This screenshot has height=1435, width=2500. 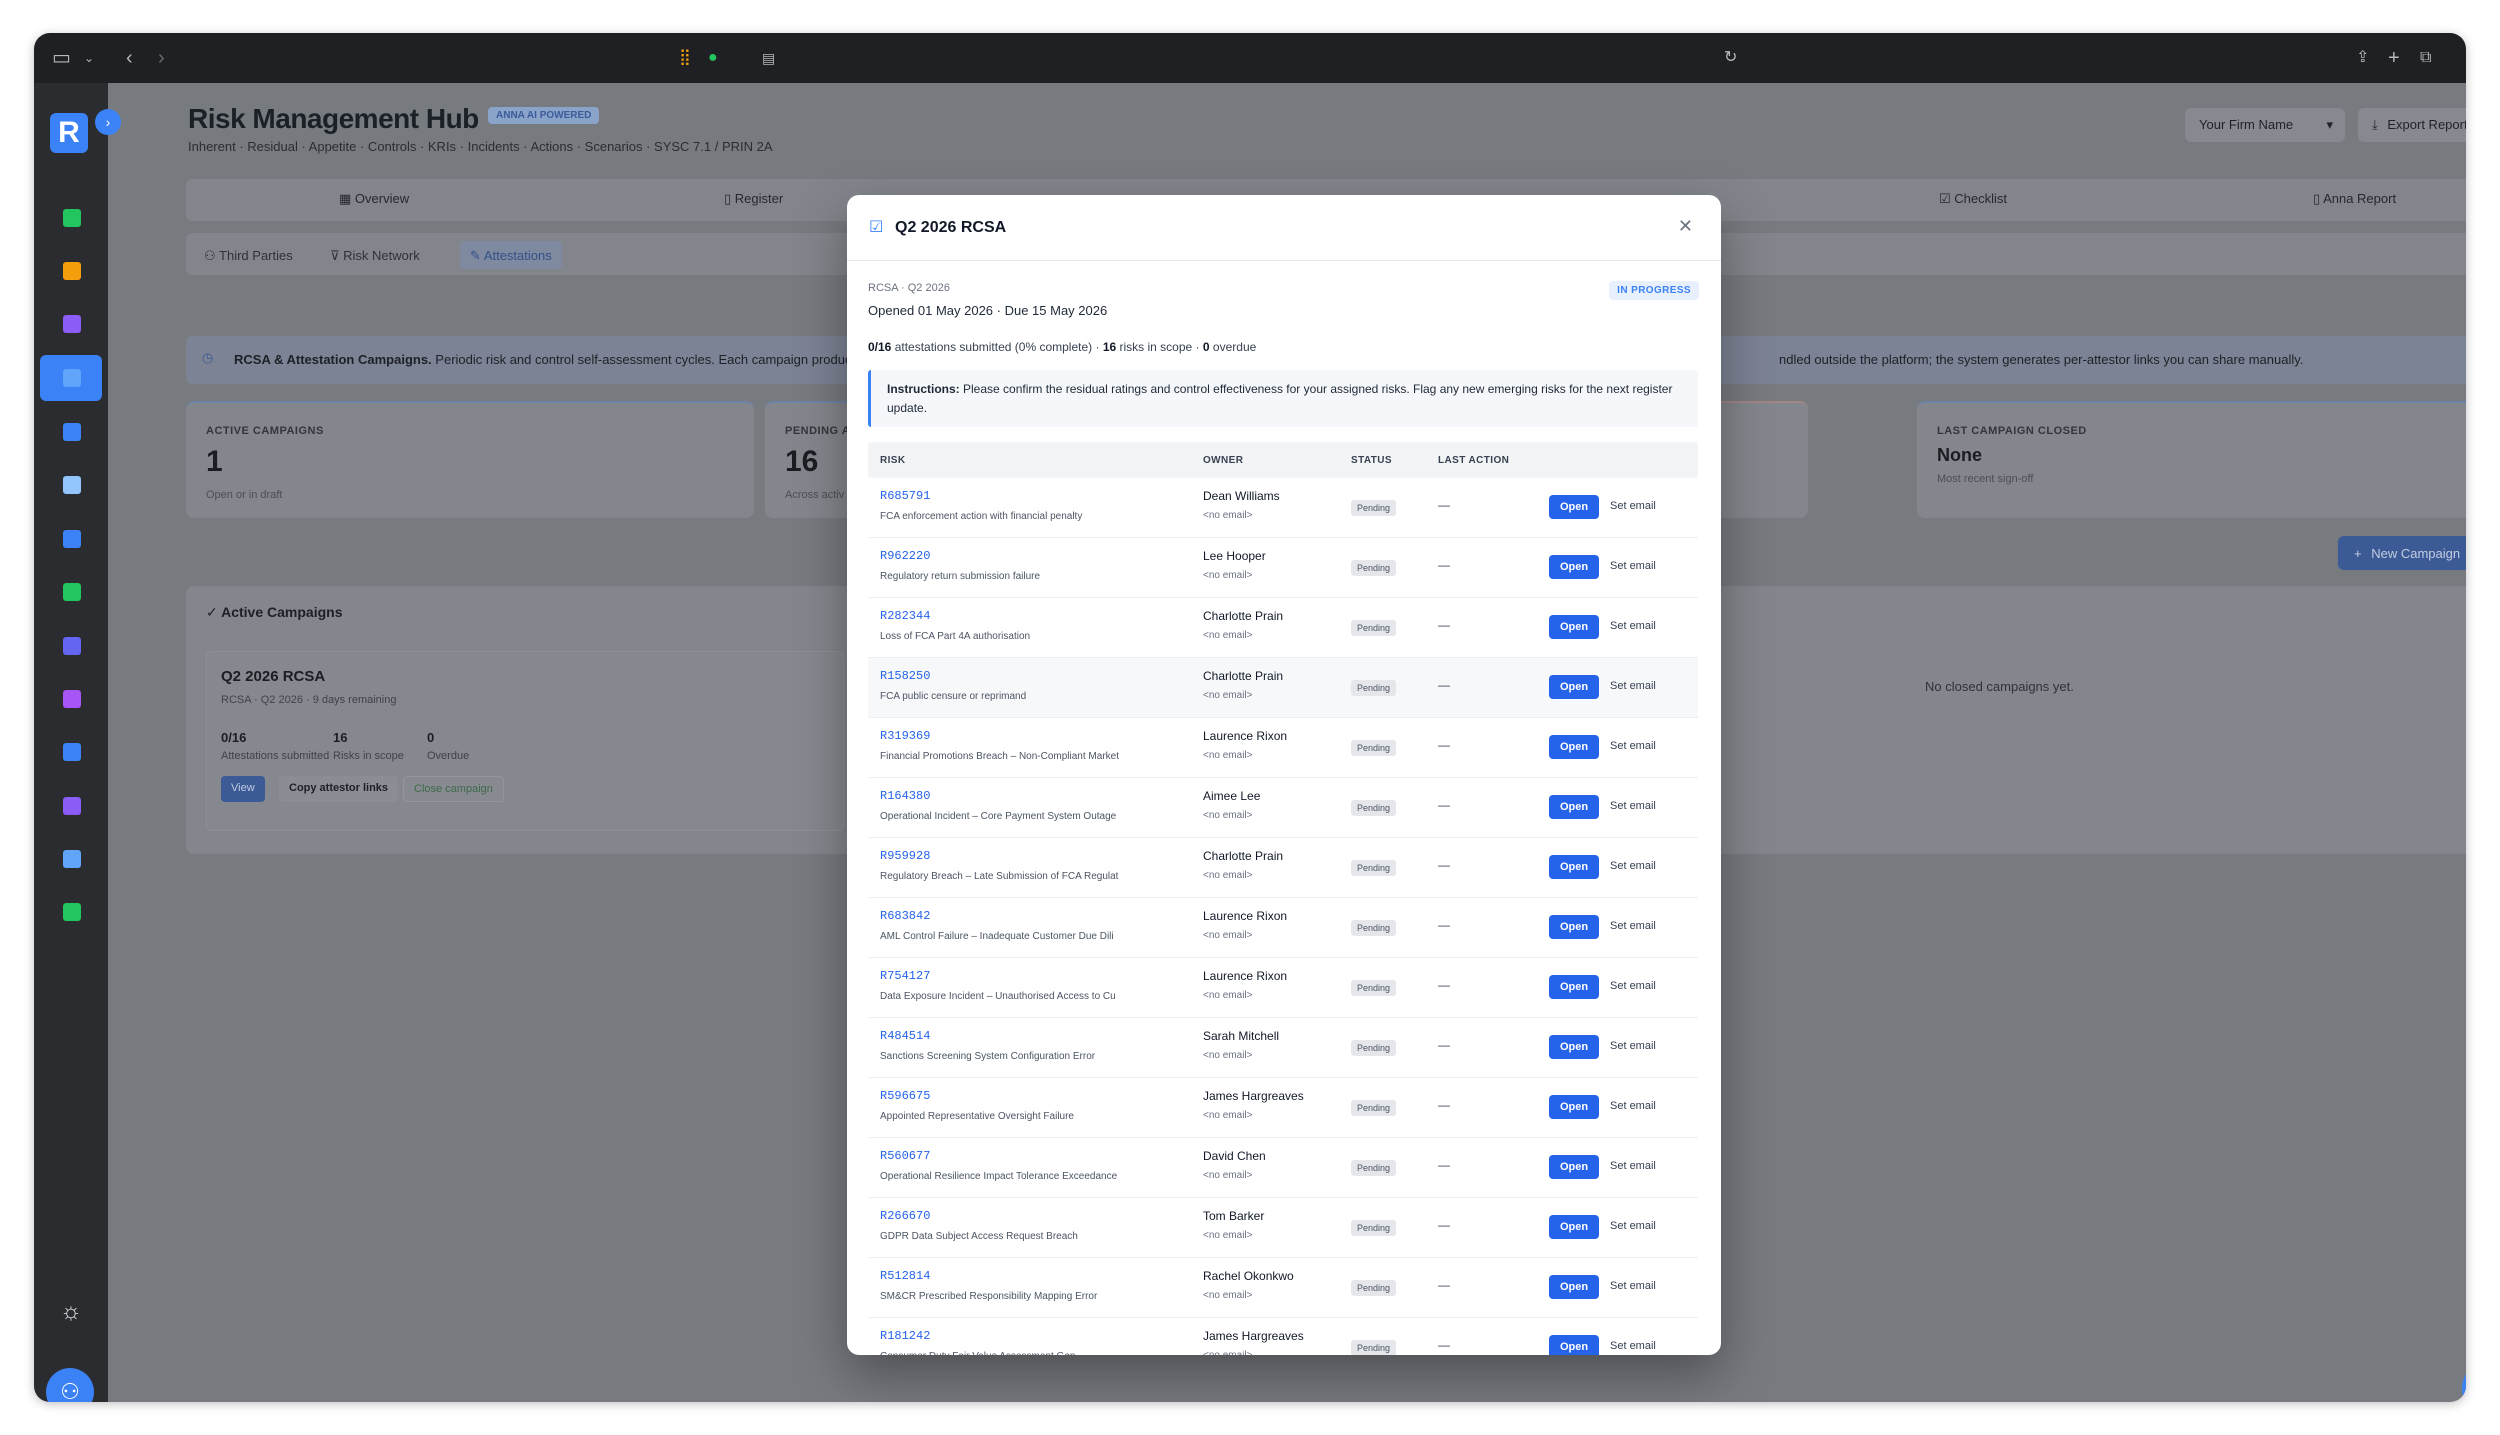 What do you see at coordinates (2402, 553) in the screenshot?
I see `new-campaign-button: + New Campaign` at bounding box center [2402, 553].